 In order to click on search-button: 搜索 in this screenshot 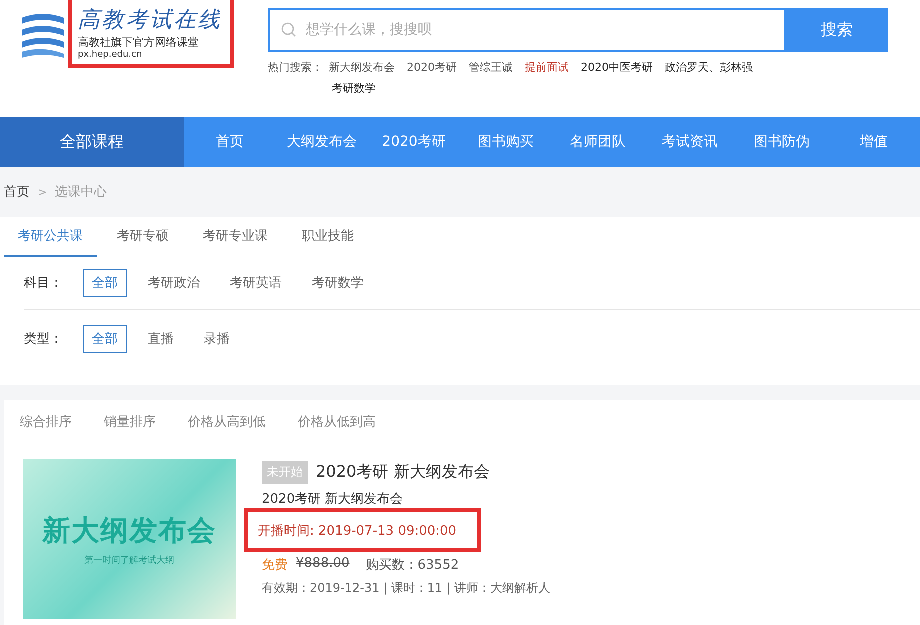, I will do `click(837, 30)`.